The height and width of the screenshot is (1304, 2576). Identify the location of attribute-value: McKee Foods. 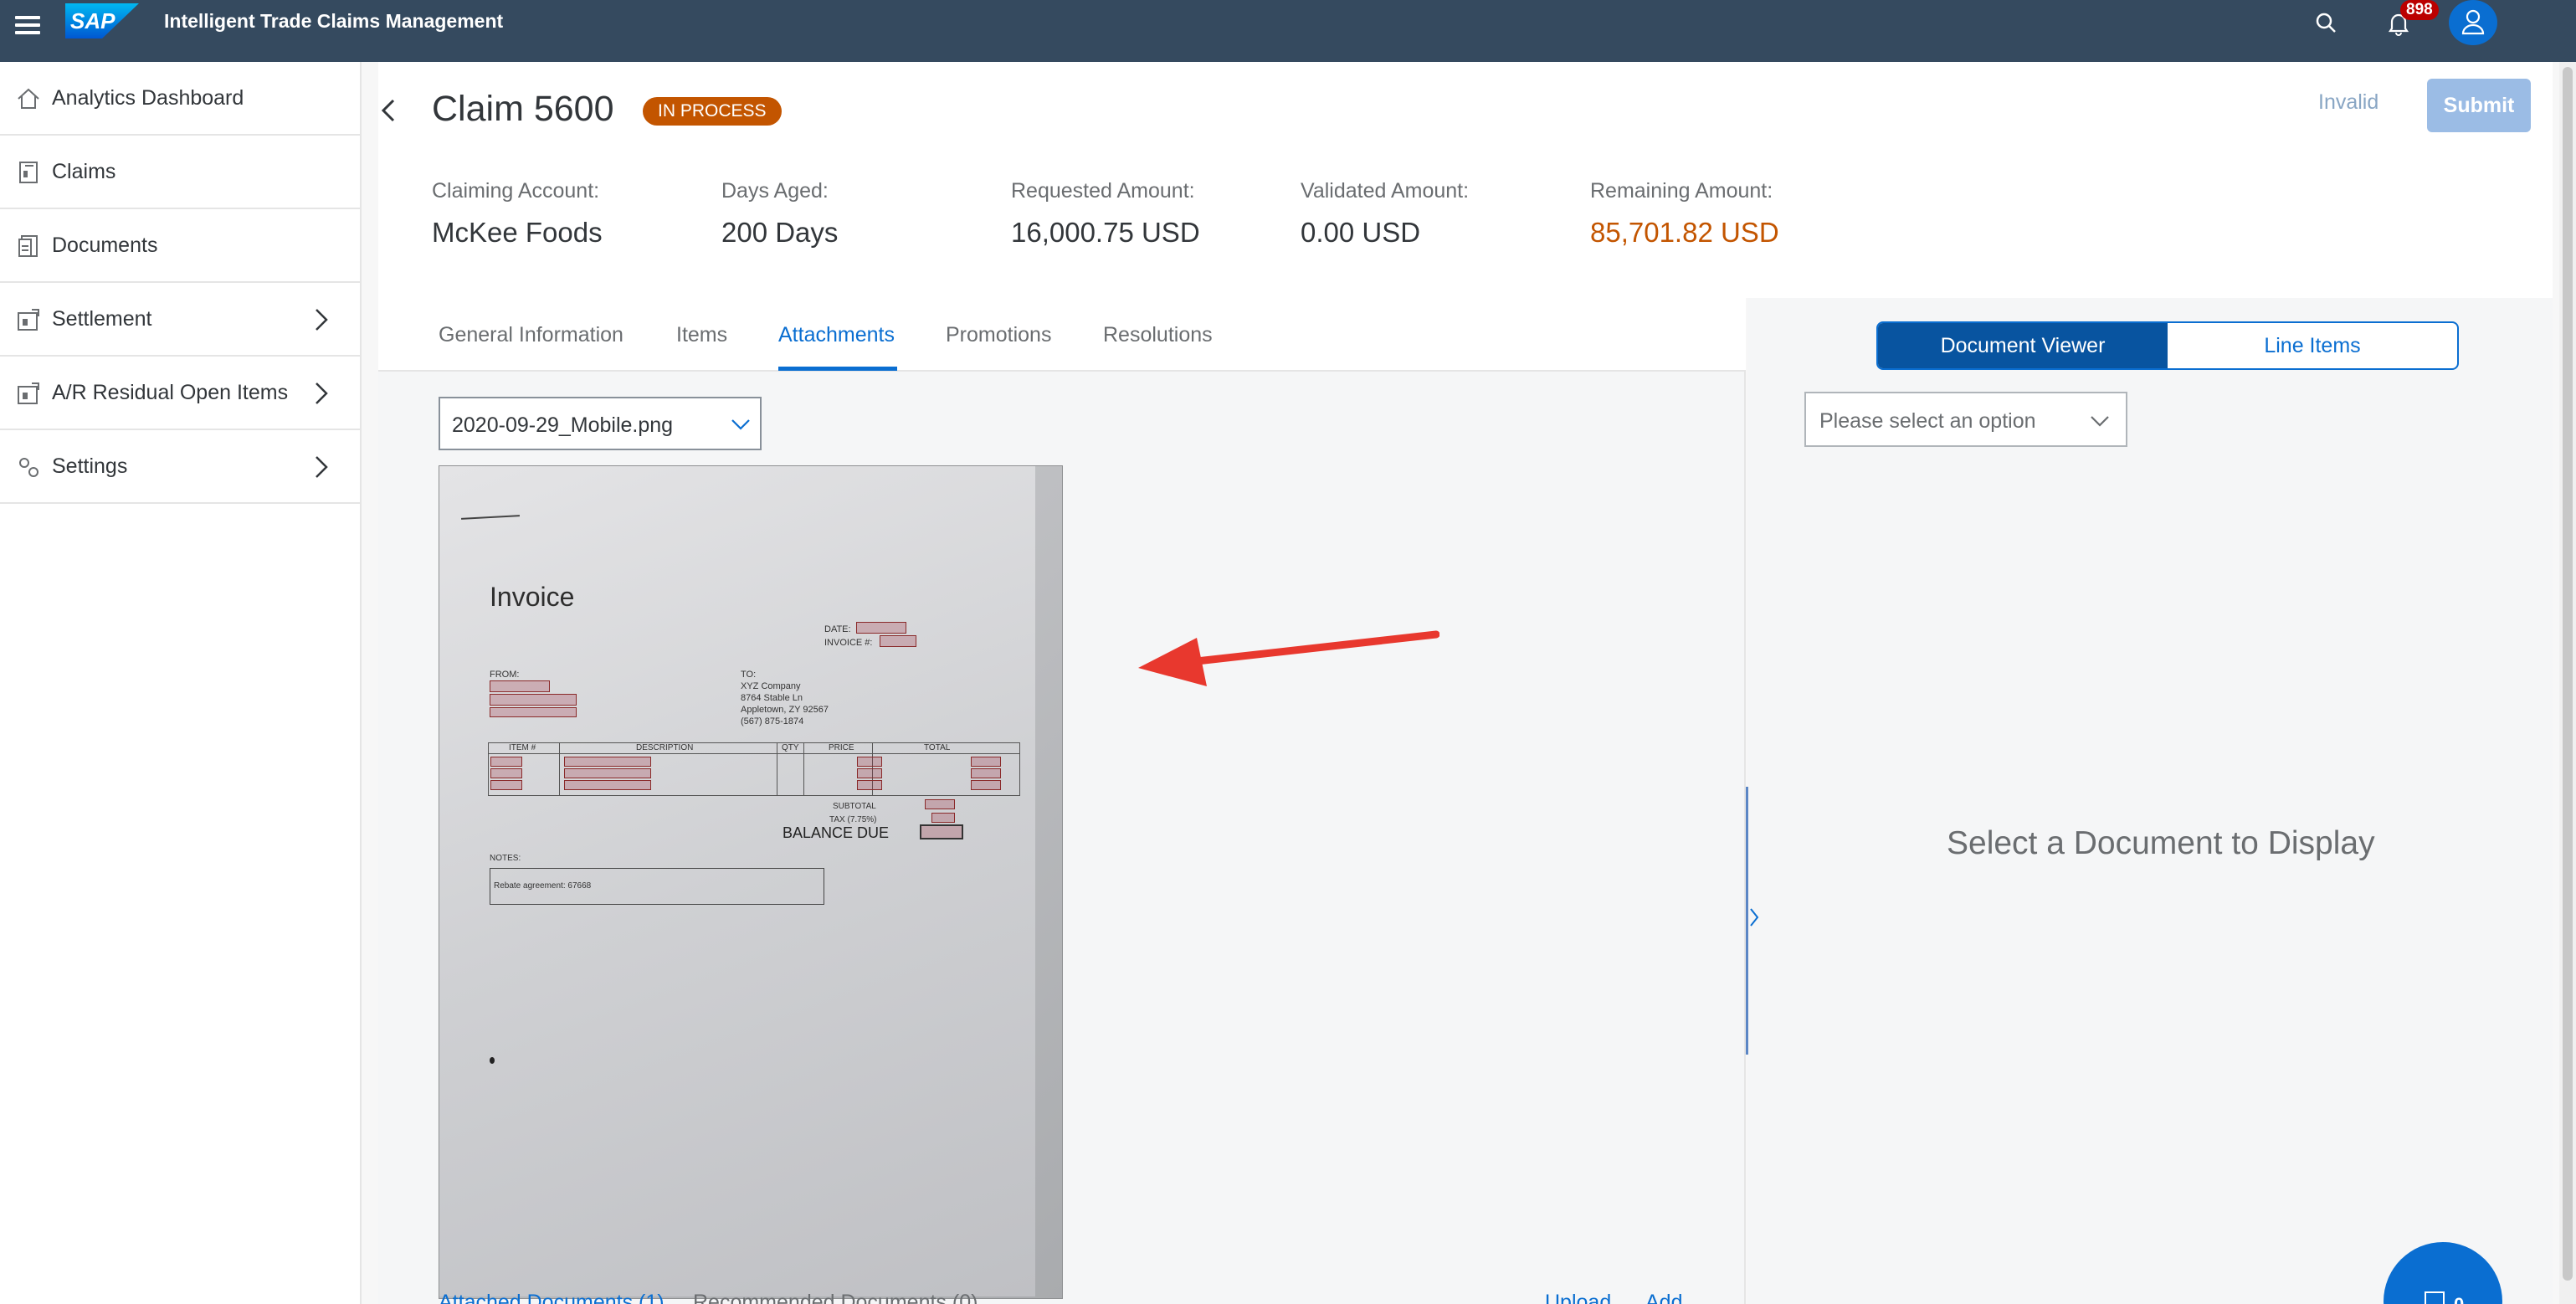
(517, 233).